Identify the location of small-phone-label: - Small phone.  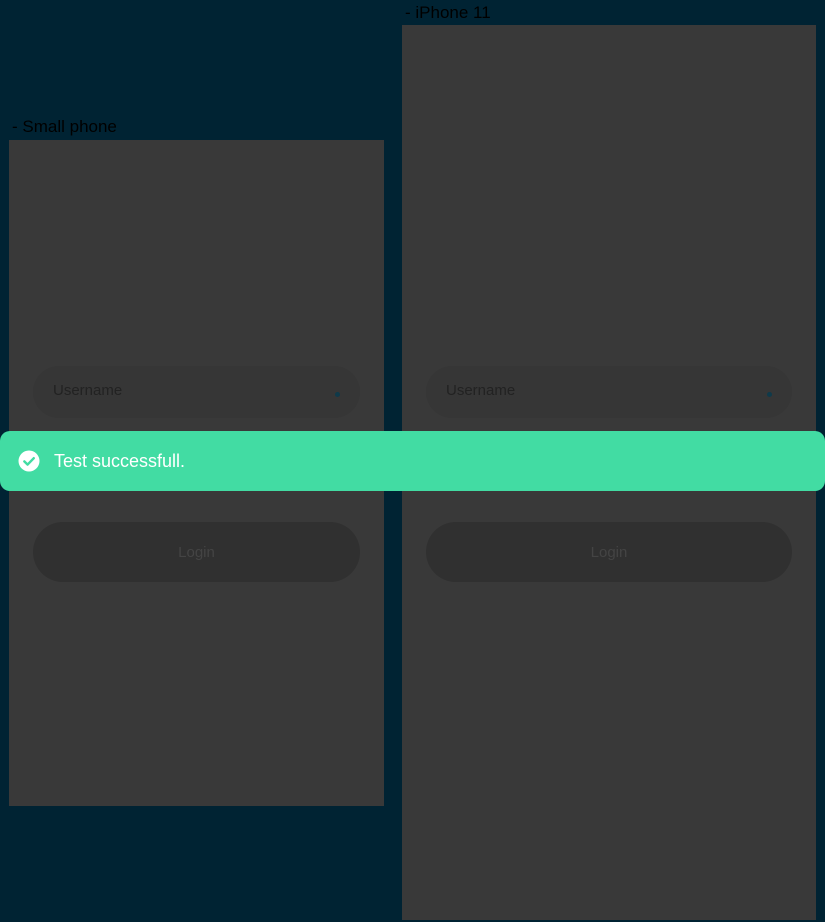
(64, 126).